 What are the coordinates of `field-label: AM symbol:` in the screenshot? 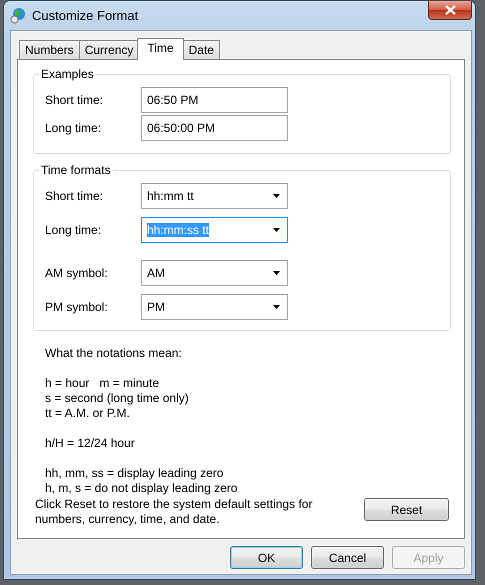 It's located at (77, 273).